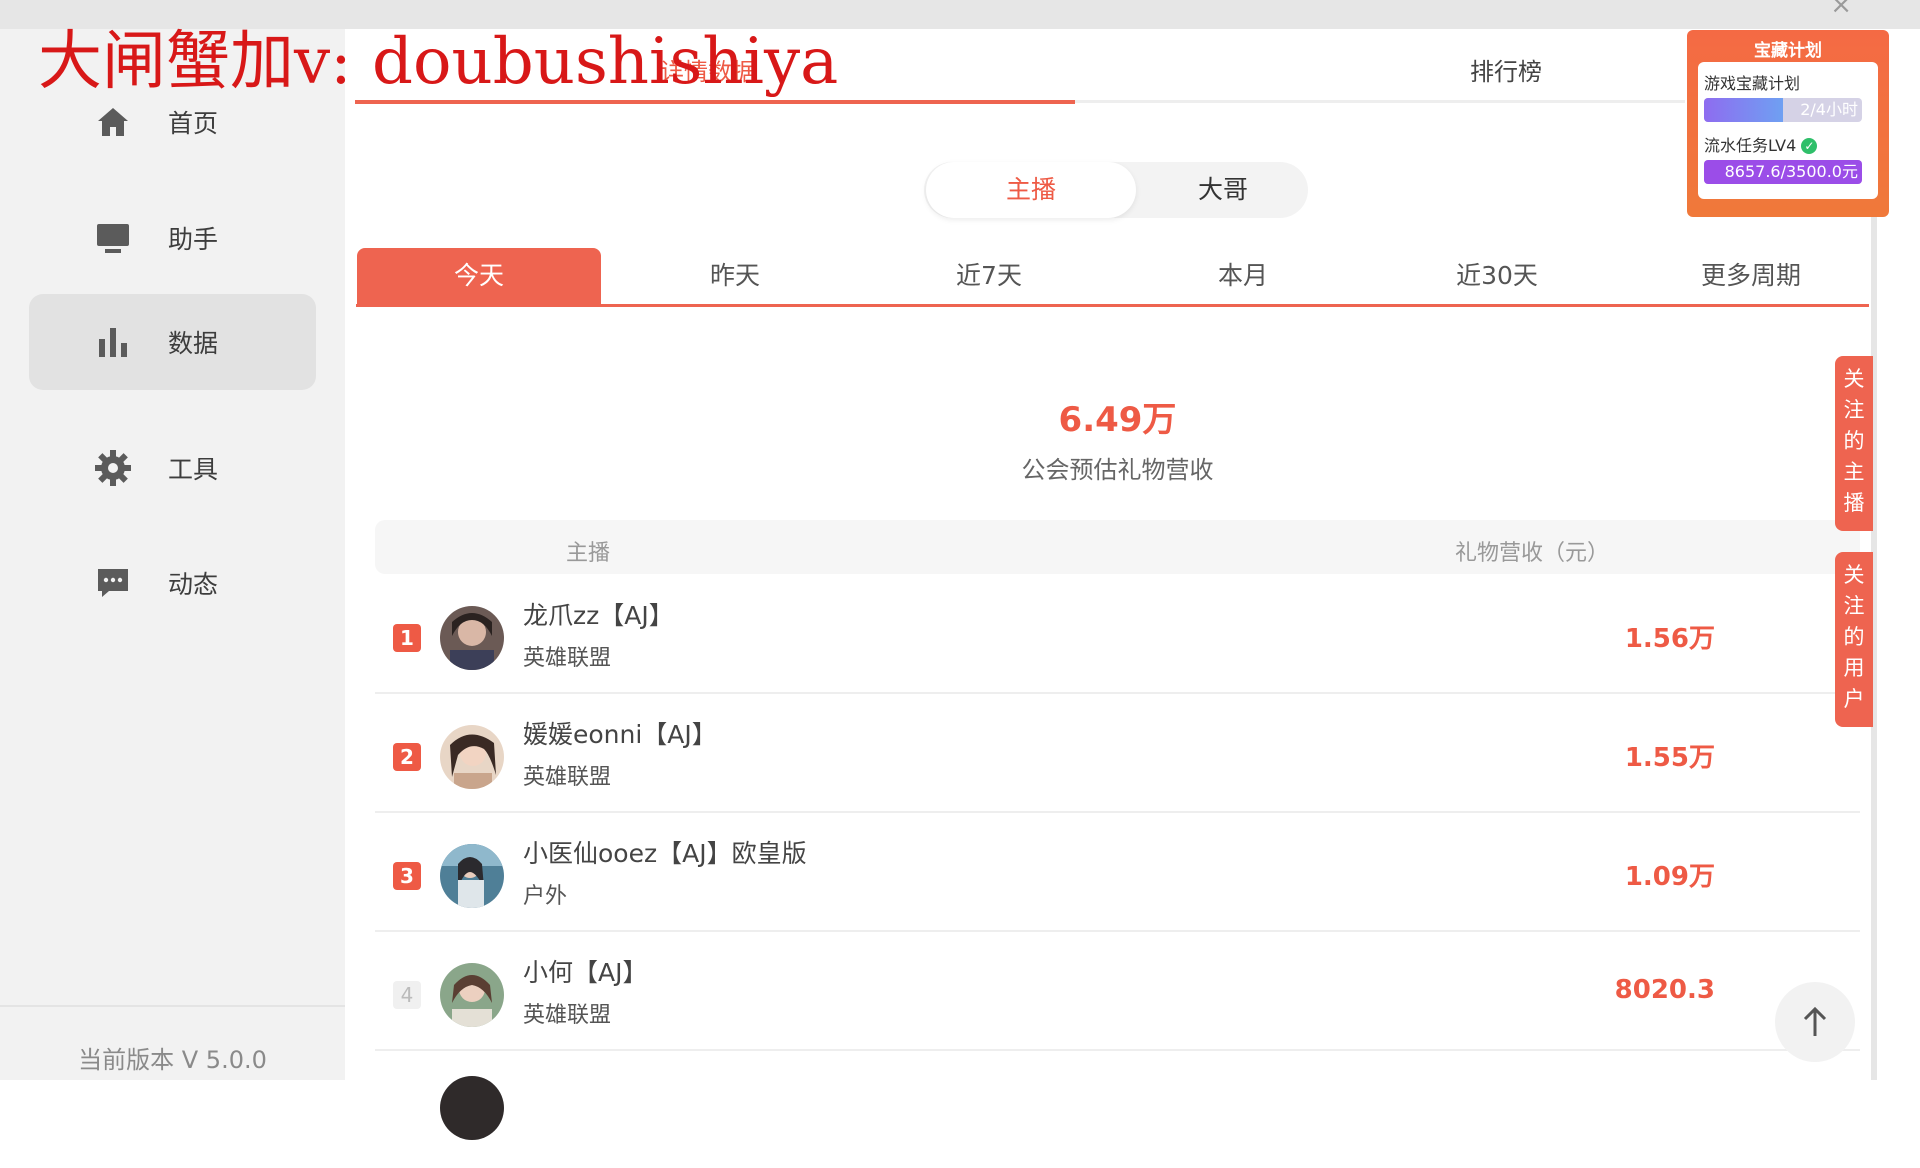 The width and height of the screenshot is (1920, 1168). What do you see at coordinates (193, 239) in the screenshot?
I see `sidebar-item-label: 助手` at bounding box center [193, 239].